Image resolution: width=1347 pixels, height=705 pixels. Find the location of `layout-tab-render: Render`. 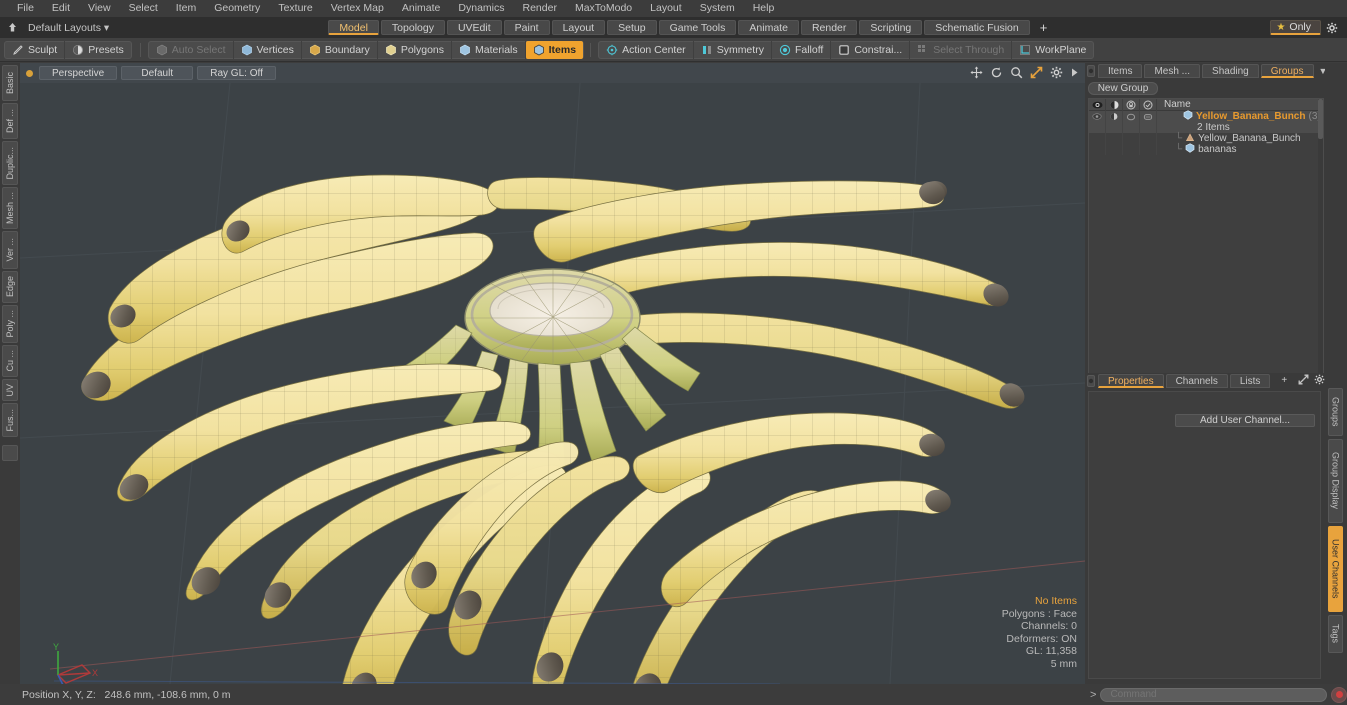

layout-tab-render: Render is located at coordinates (829, 27).